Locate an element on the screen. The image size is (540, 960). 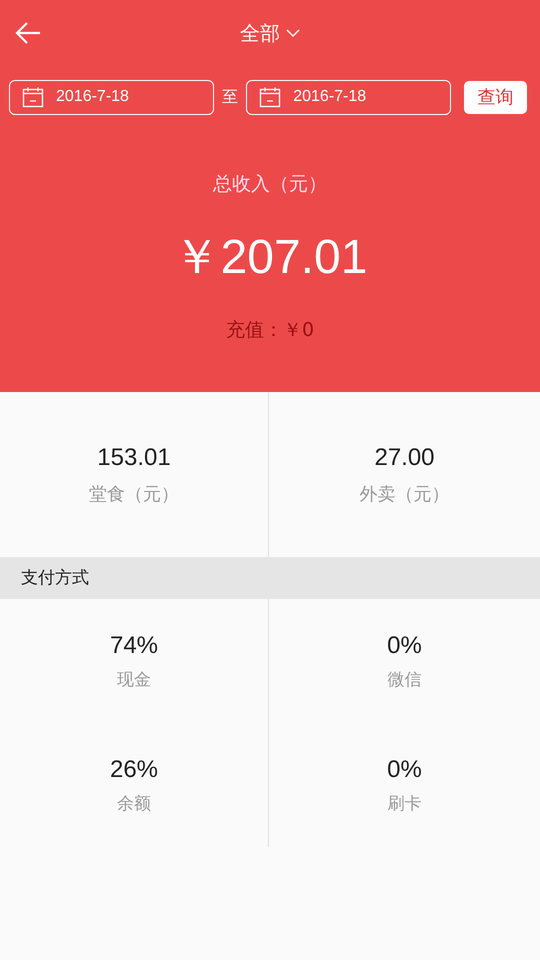
summary-label: 总收入（元） is located at coordinates (270, 184).